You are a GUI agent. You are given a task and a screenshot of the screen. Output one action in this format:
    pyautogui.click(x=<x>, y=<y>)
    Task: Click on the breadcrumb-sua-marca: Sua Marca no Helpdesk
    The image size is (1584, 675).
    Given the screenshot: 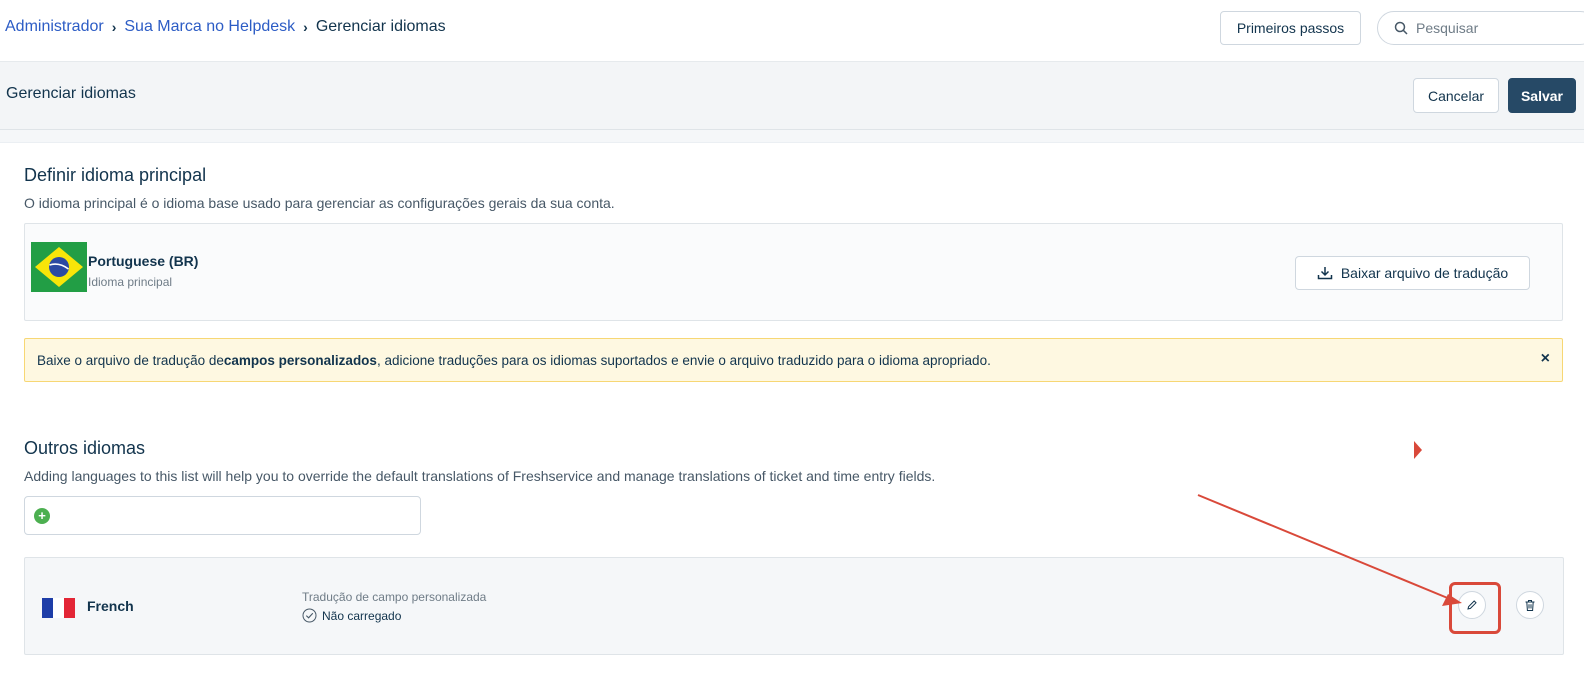 What is the action you would take?
    pyautogui.click(x=209, y=27)
    